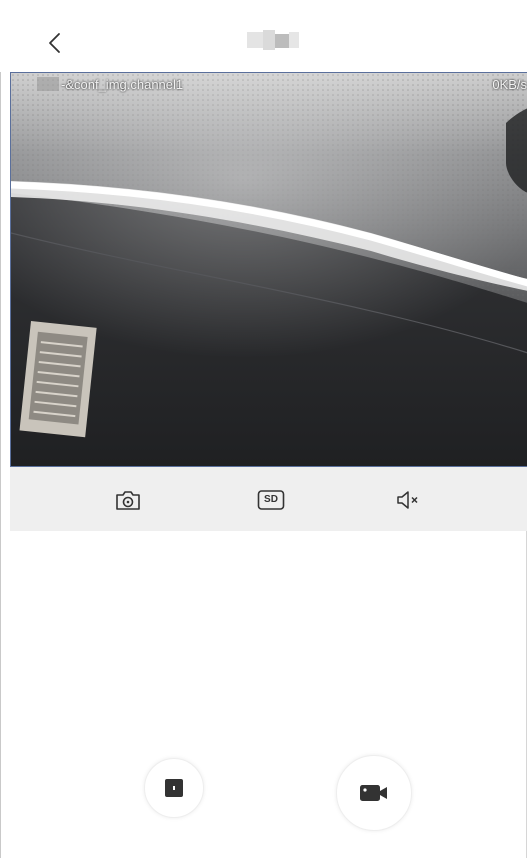 Image resolution: width=527 pixels, height=858 pixels. I want to click on nav-bar, so click(263, 36).